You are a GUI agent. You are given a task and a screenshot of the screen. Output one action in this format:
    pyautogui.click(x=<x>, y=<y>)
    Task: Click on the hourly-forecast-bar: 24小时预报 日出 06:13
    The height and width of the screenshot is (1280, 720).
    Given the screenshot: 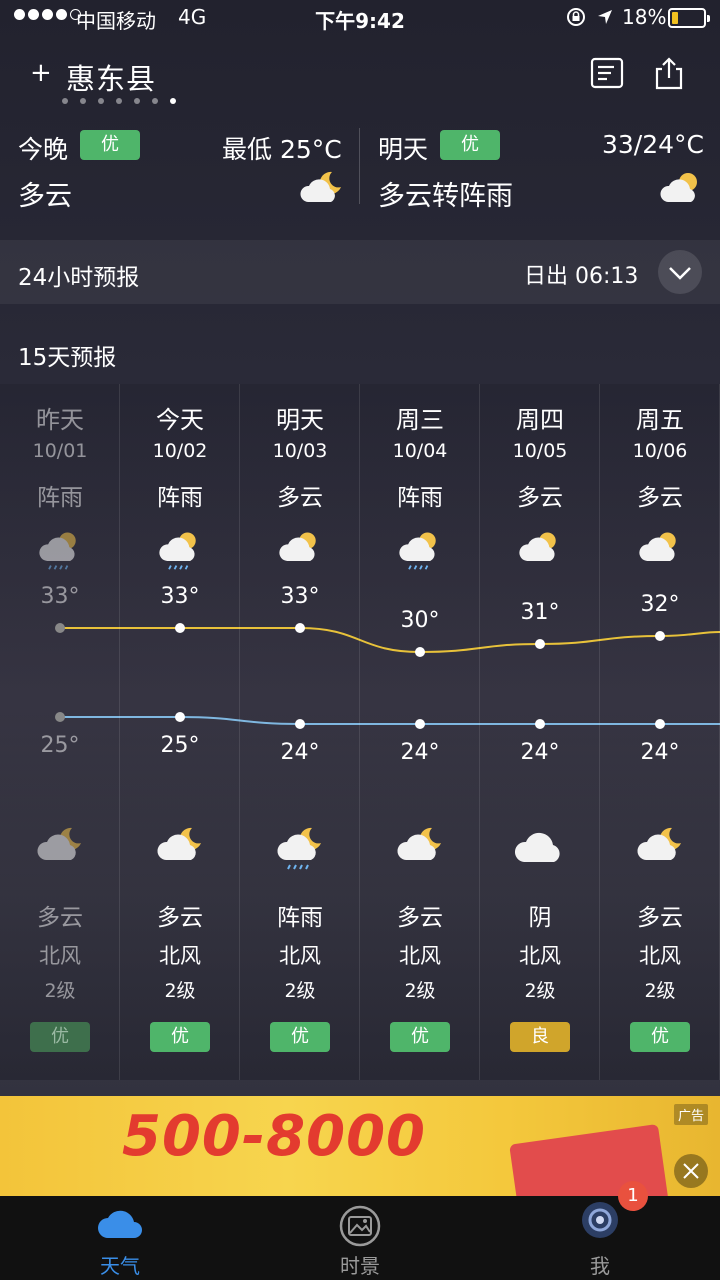 What is the action you would take?
    pyautogui.click(x=360, y=272)
    